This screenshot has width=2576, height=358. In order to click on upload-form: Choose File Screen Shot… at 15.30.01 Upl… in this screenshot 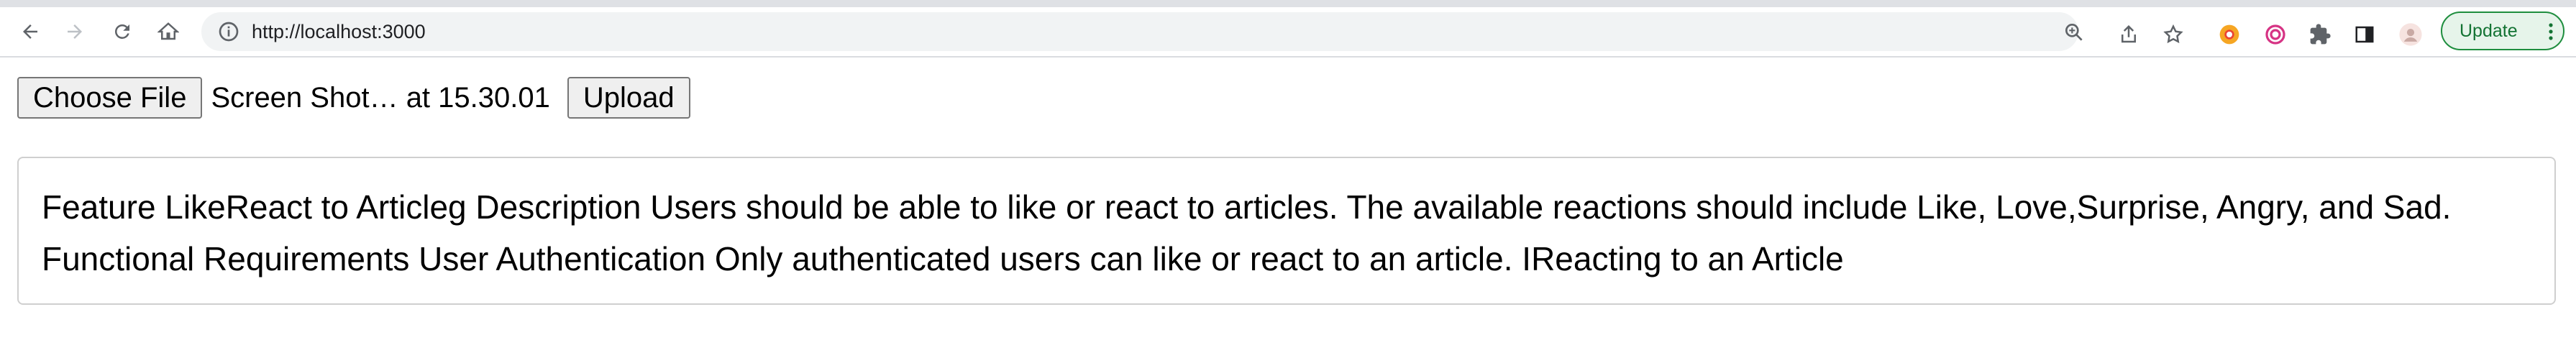, I will do `click(353, 97)`.